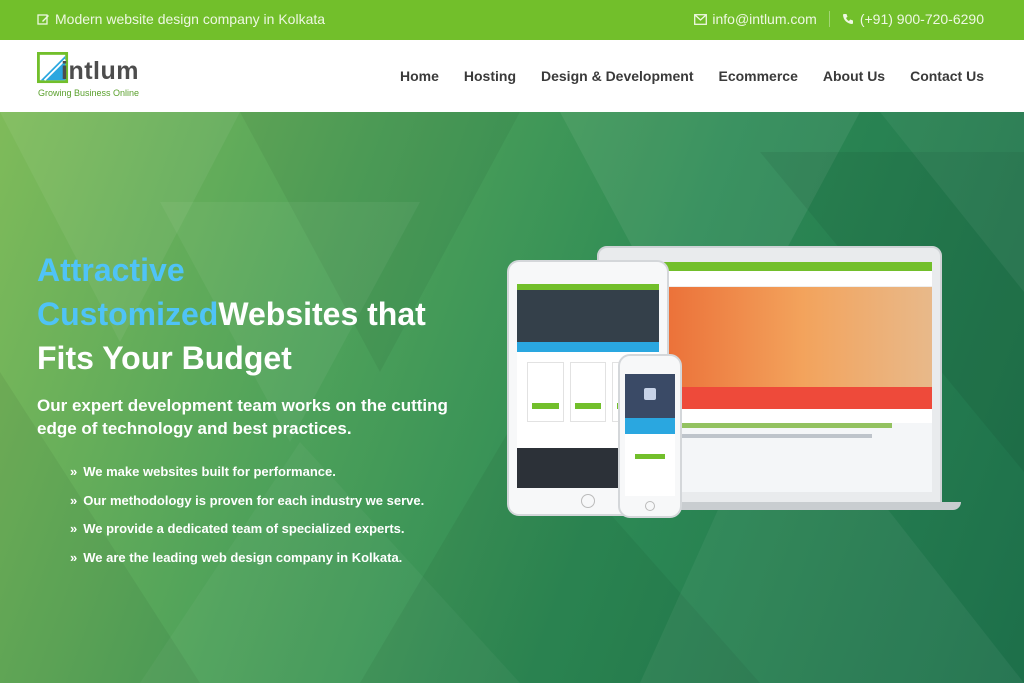  What do you see at coordinates (419, 76) in the screenshot?
I see `nav-home: Home` at bounding box center [419, 76].